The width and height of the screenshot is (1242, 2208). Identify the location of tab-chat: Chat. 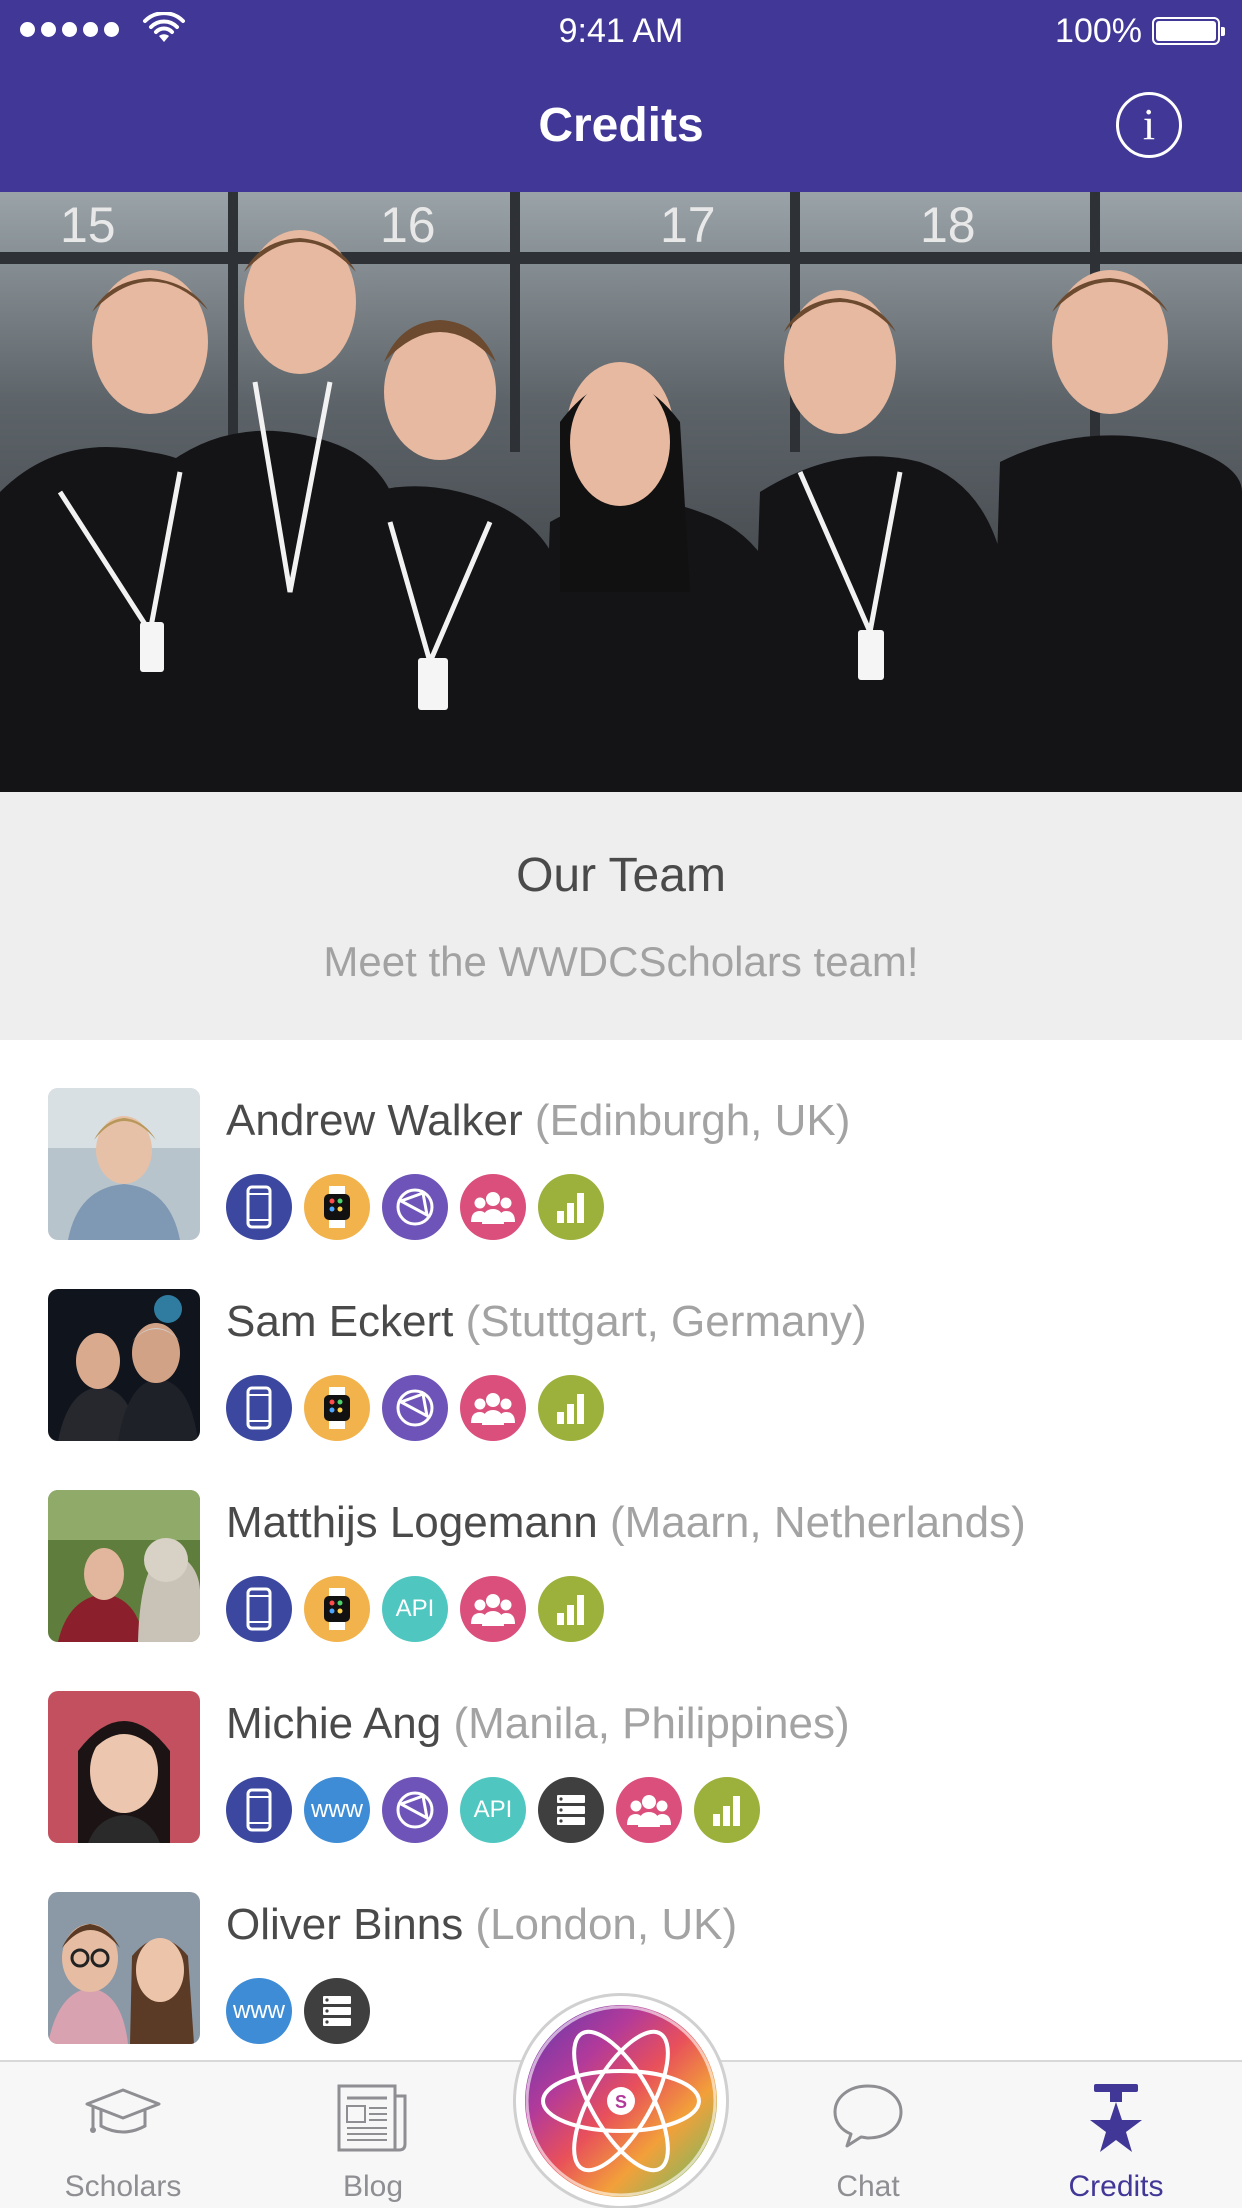
(868, 2135).